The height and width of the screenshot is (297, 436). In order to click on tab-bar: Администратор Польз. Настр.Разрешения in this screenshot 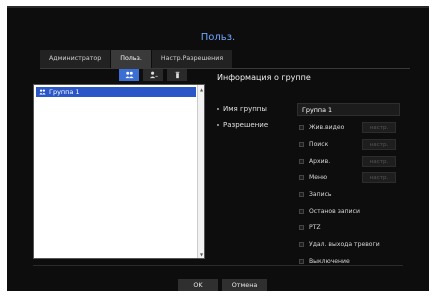, I will do `click(137, 59)`.